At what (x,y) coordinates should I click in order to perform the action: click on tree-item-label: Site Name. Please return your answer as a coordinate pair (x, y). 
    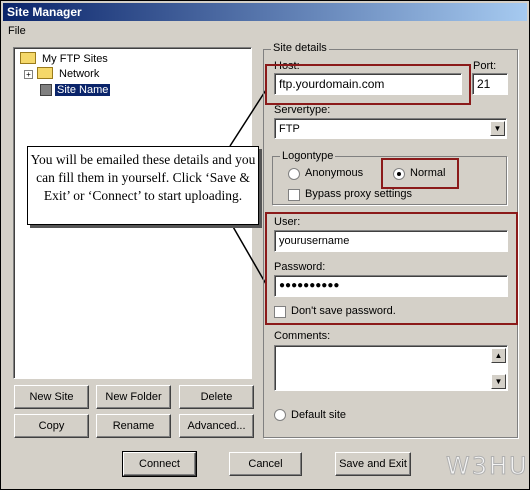
    Looking at the image, I should click on (83, 90).